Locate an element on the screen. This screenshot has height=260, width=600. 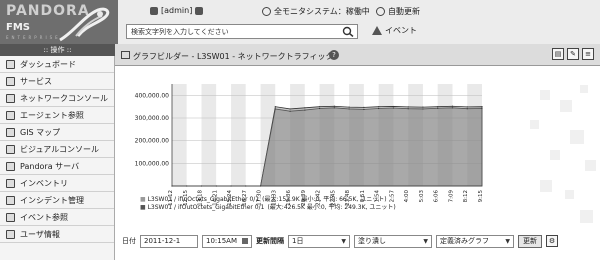
sidebar-item-label: GIS マップ is located at coordinates (40, 132).